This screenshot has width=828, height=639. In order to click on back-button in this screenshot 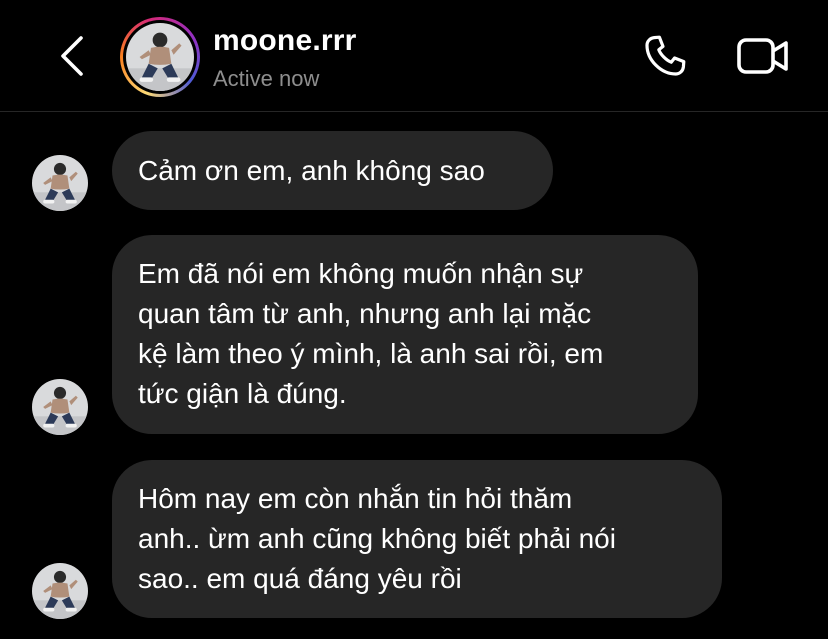, I will do `click(72, 58)`.